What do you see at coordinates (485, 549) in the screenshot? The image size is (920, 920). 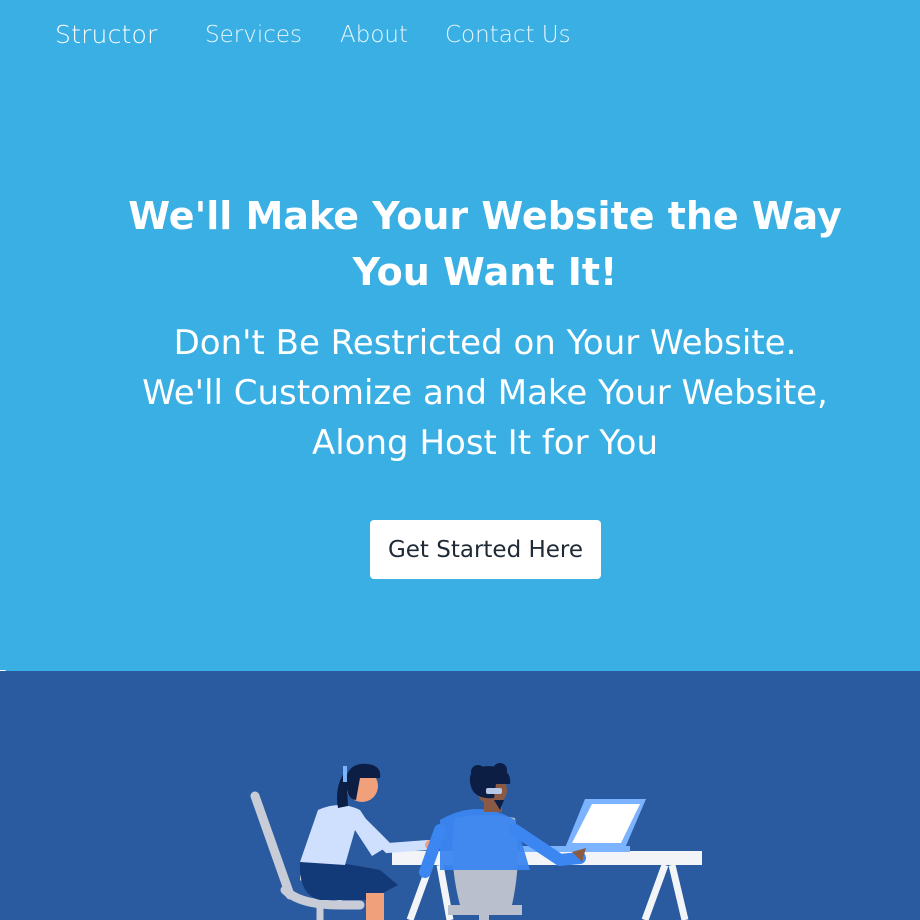 I see `get-started-button: Get Started Here` at bounding box center [485, 549].